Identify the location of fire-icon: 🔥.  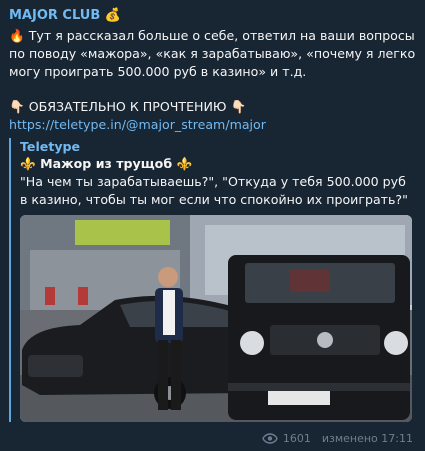
(17, 35).